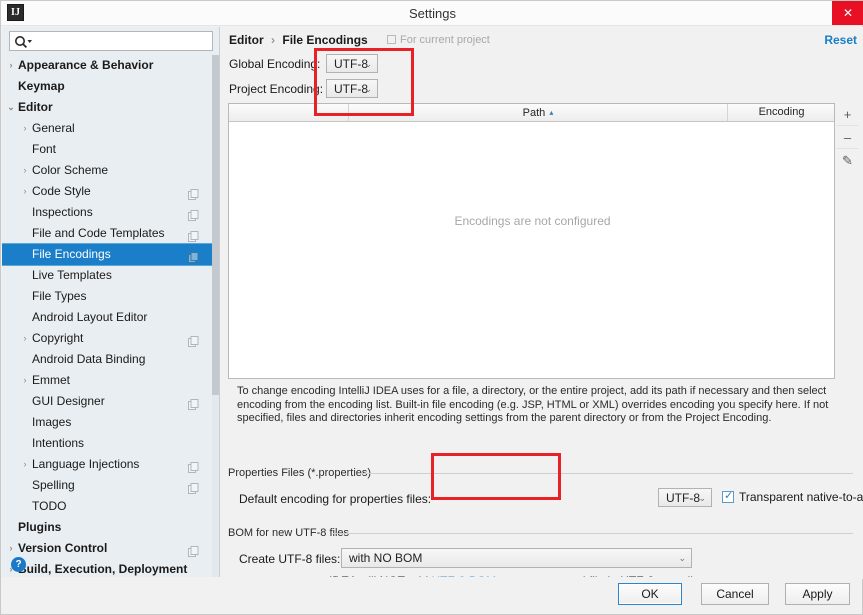 The image size is (863, 615). What do you see at coordinates (107, 464) in the screenshot?
I see `sidebar-item-language-injections: › Language Injections` at bounding box center [107, 464].